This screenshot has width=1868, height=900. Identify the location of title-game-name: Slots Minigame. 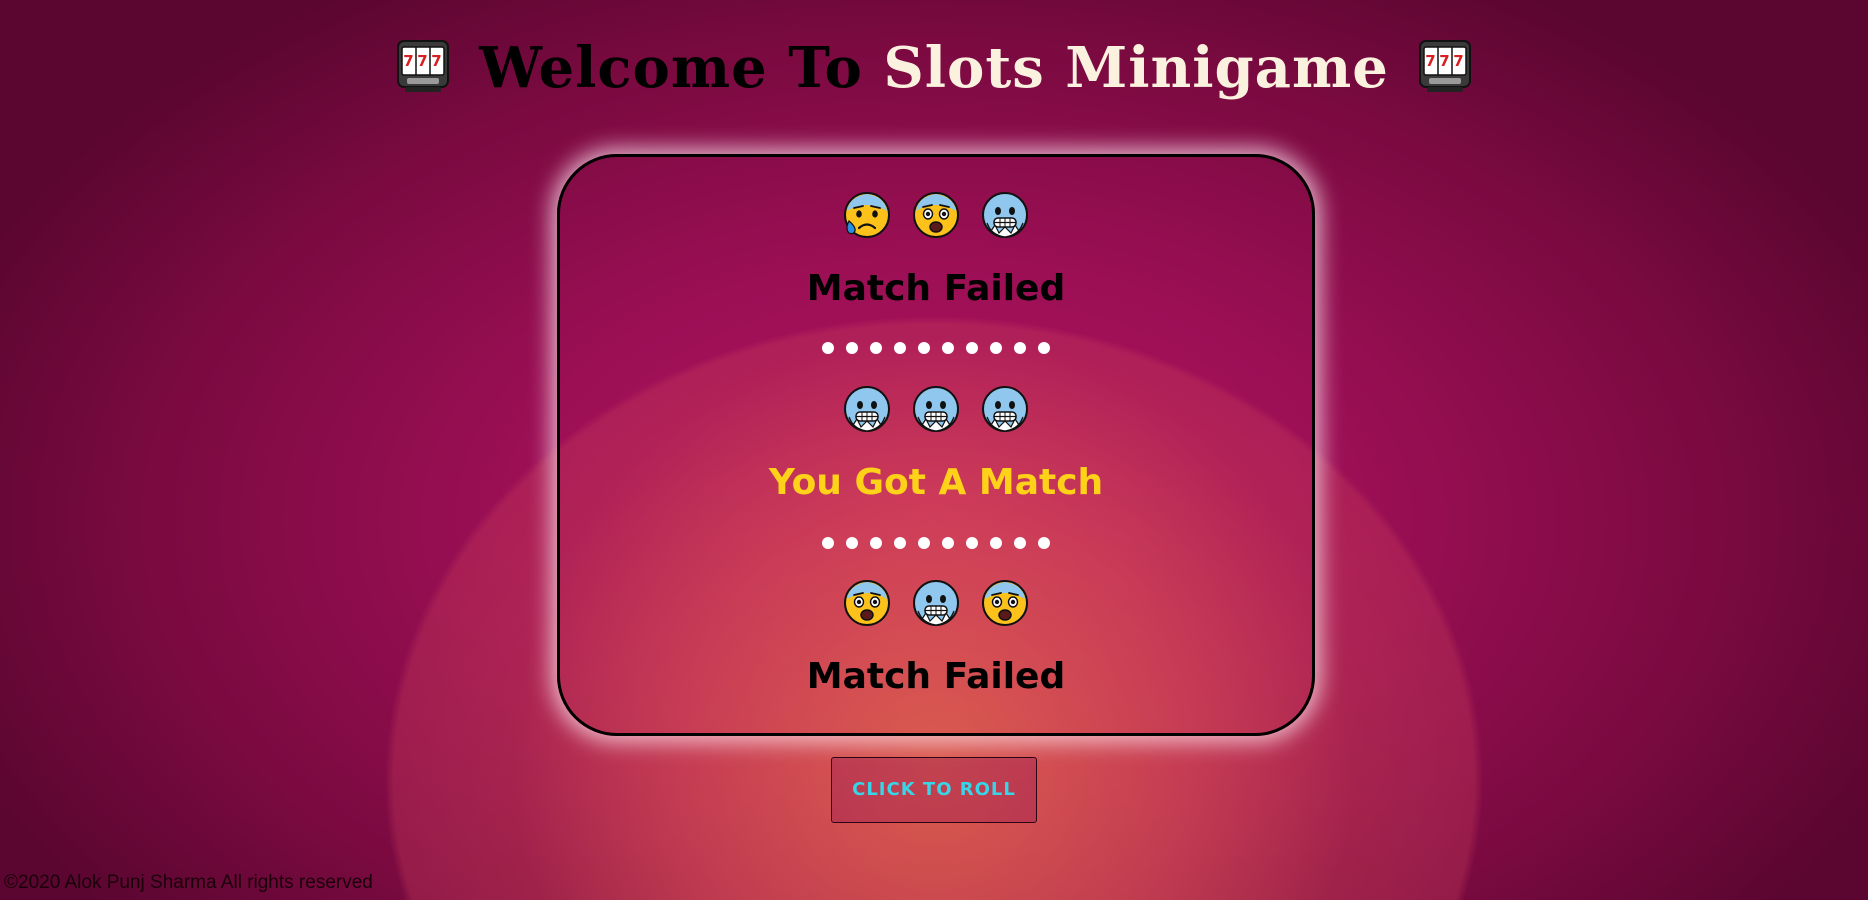
(1136, 68).